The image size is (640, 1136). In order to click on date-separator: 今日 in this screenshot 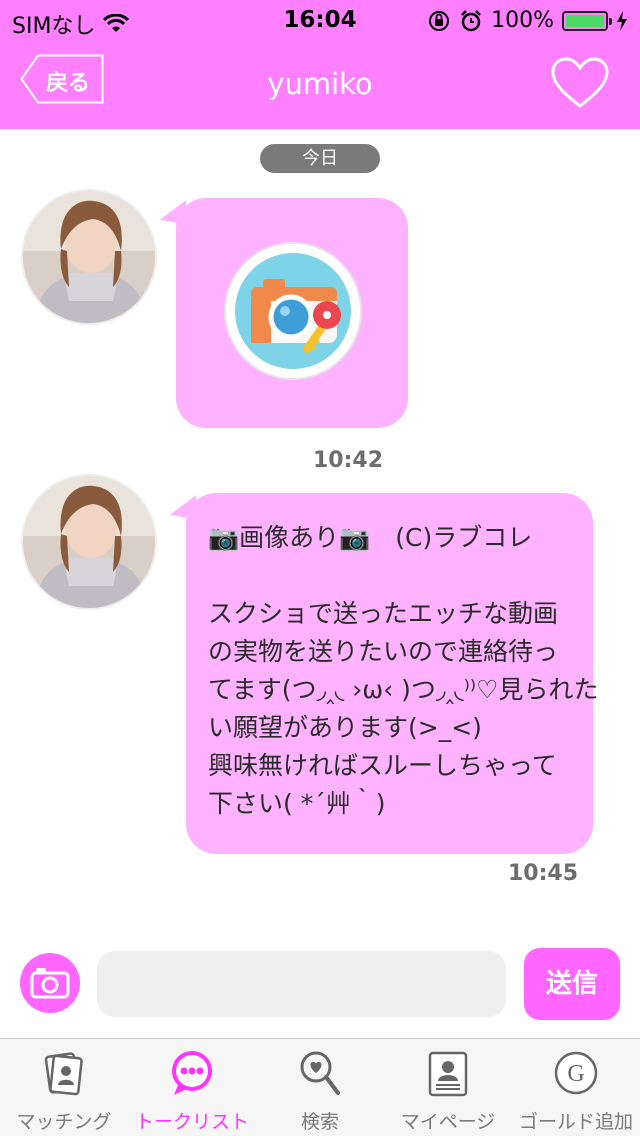, I will do `click(320, 158)`.